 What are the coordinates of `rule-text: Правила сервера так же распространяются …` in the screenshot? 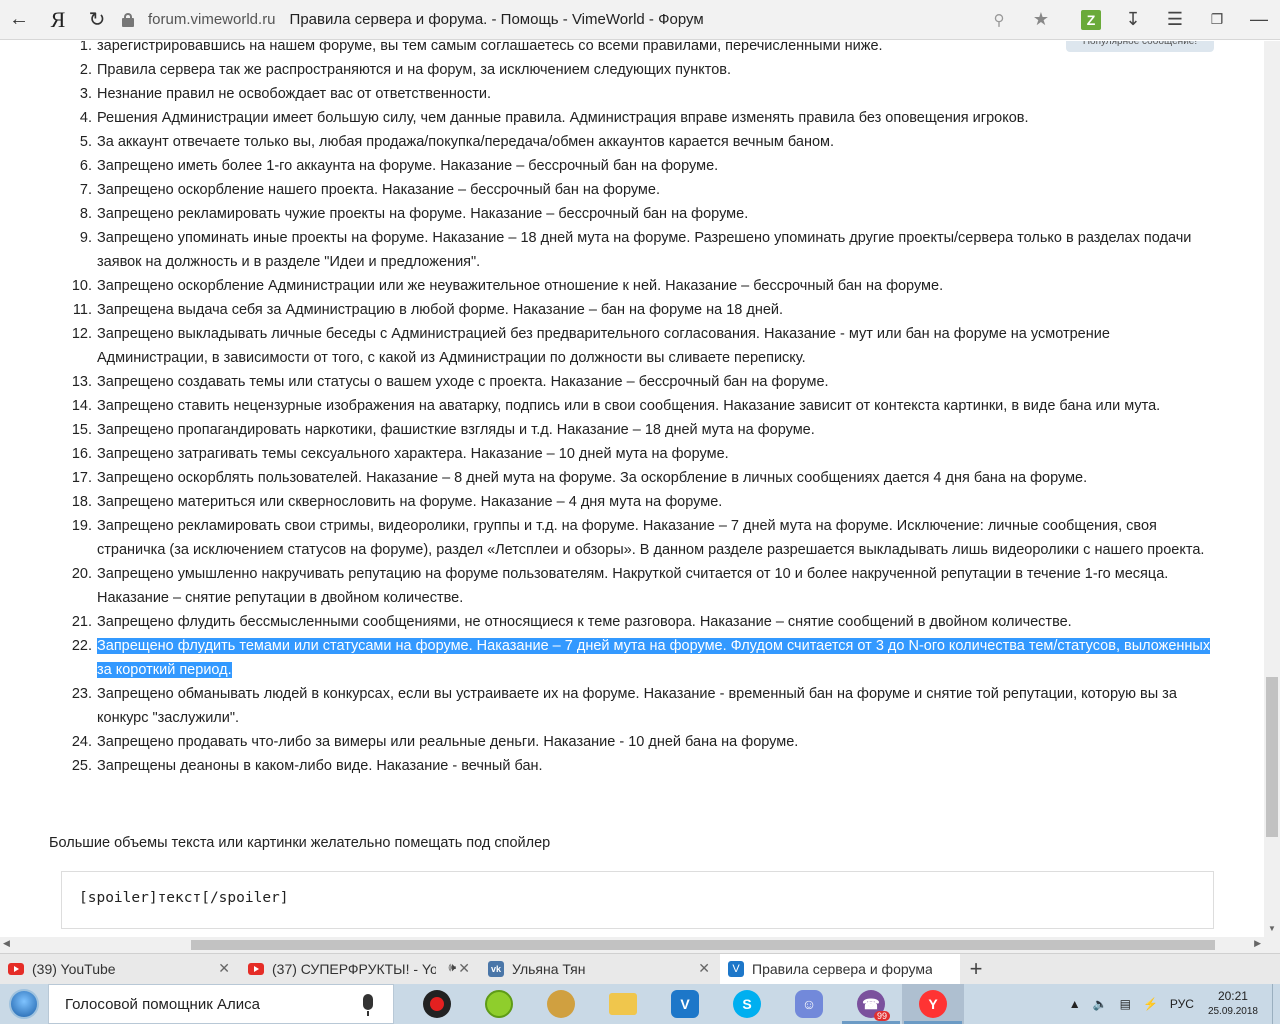 It's located at (414, 70).